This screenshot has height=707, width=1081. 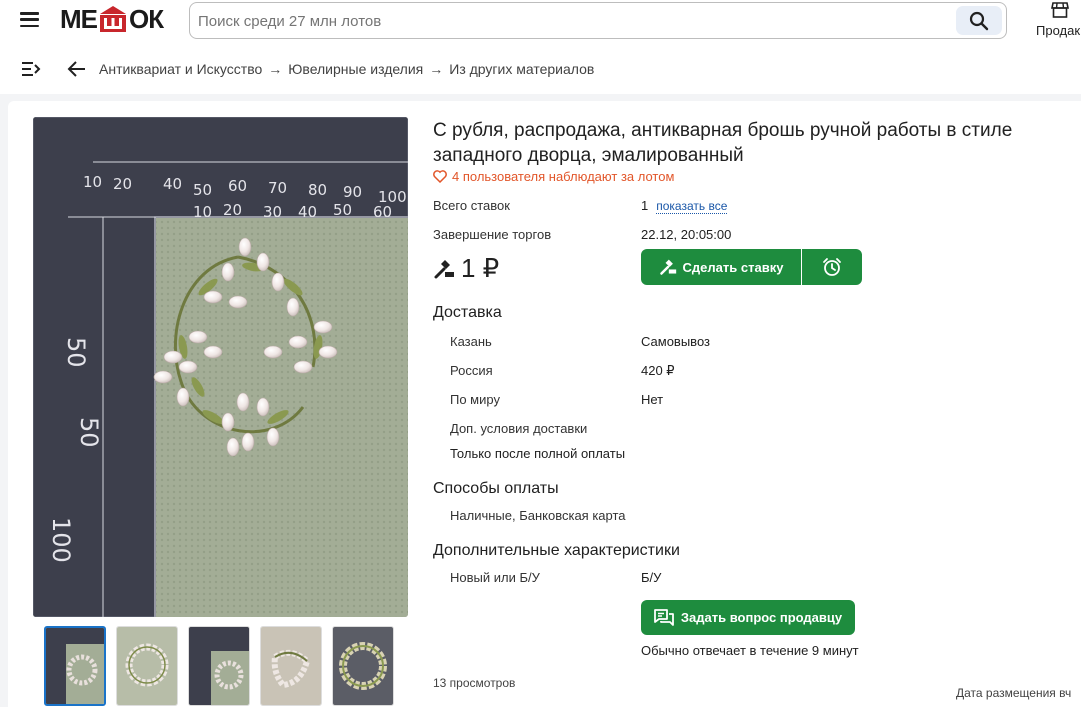 I want to click on category-menu-icon, so click(x=31, y=69).